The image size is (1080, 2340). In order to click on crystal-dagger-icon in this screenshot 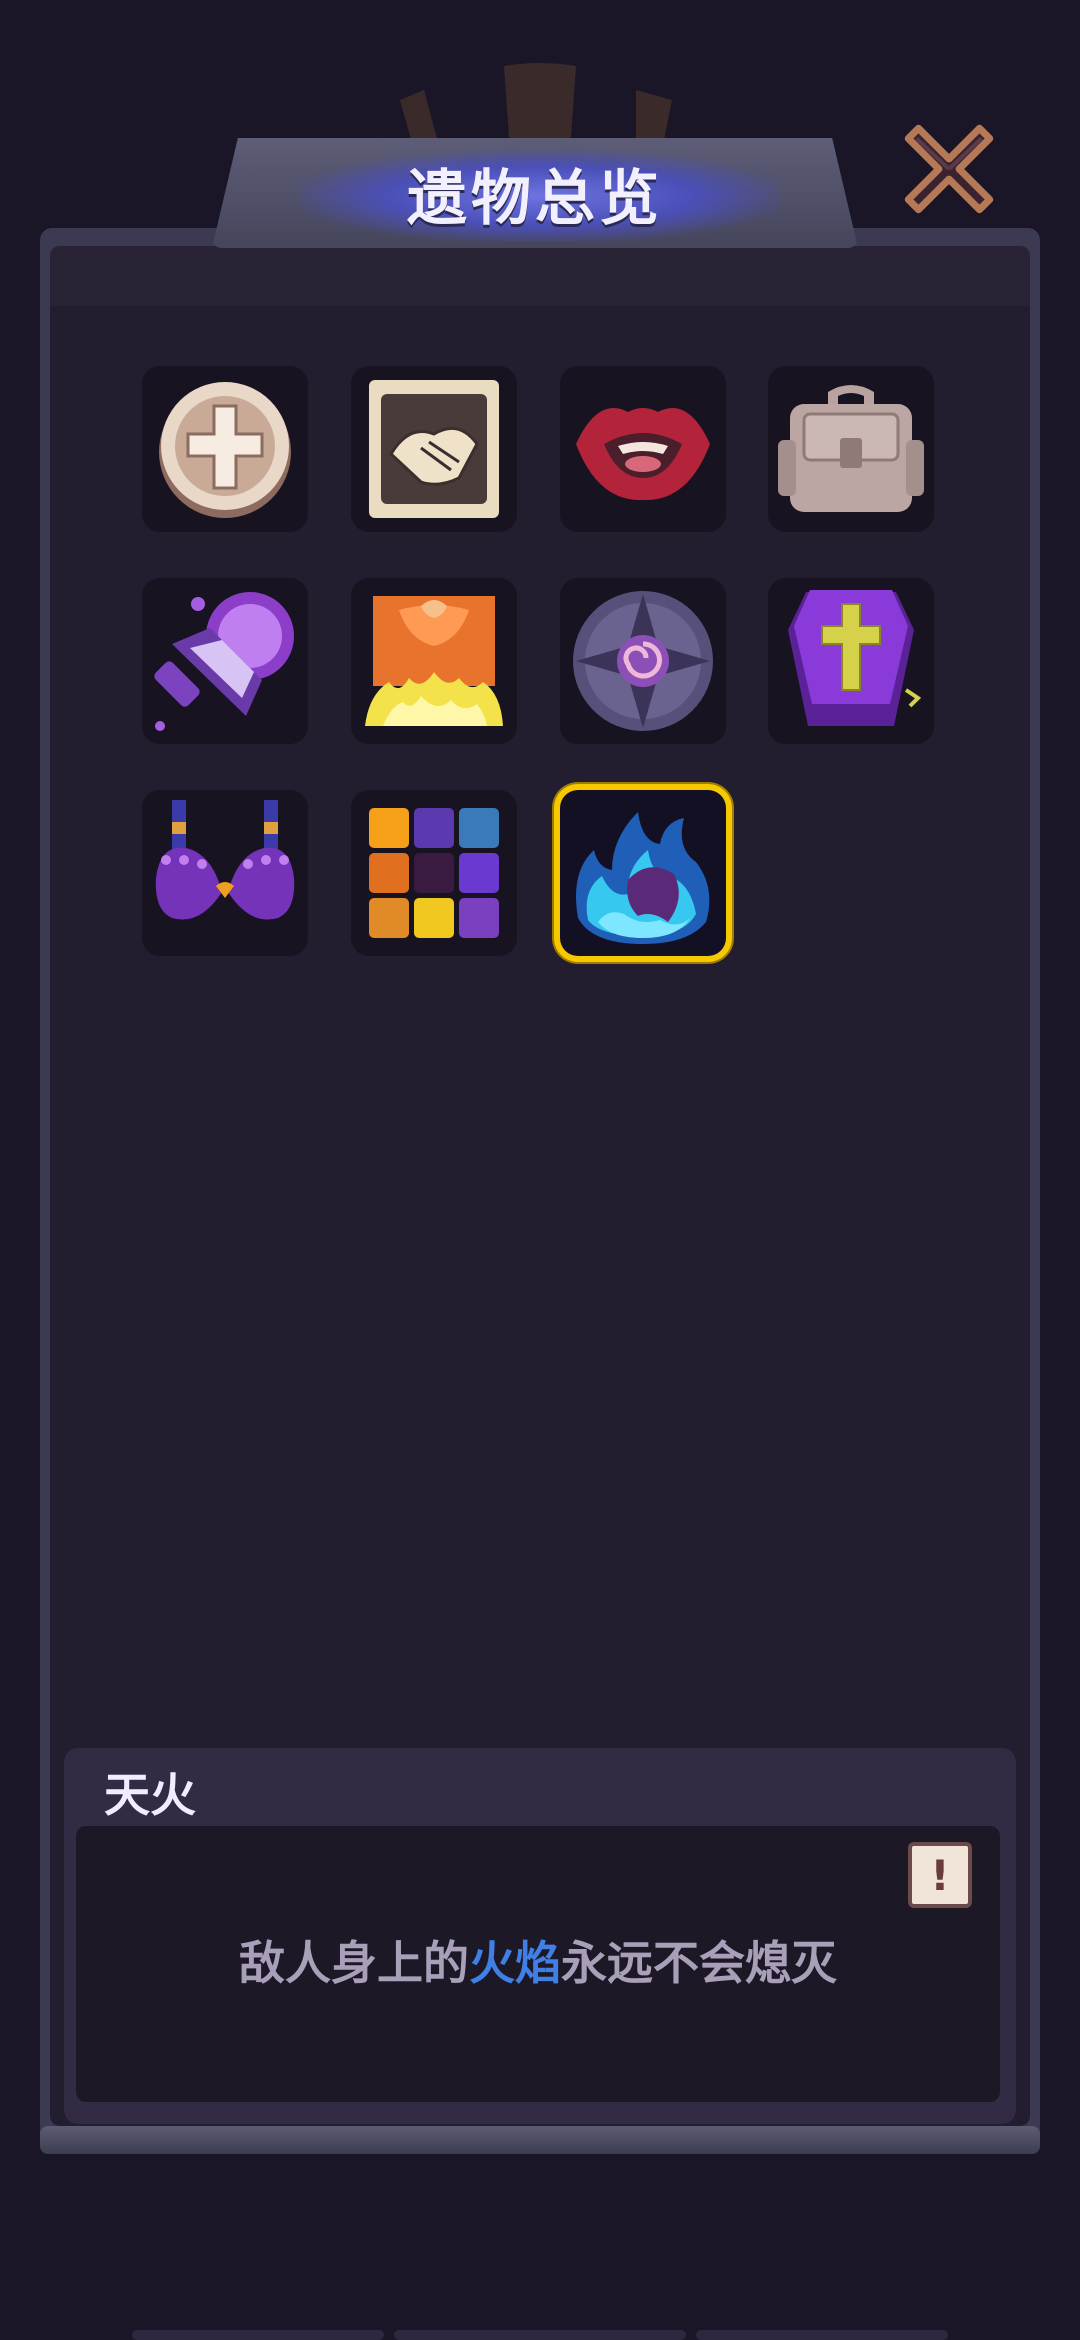, I will do `click(224, 661)`.